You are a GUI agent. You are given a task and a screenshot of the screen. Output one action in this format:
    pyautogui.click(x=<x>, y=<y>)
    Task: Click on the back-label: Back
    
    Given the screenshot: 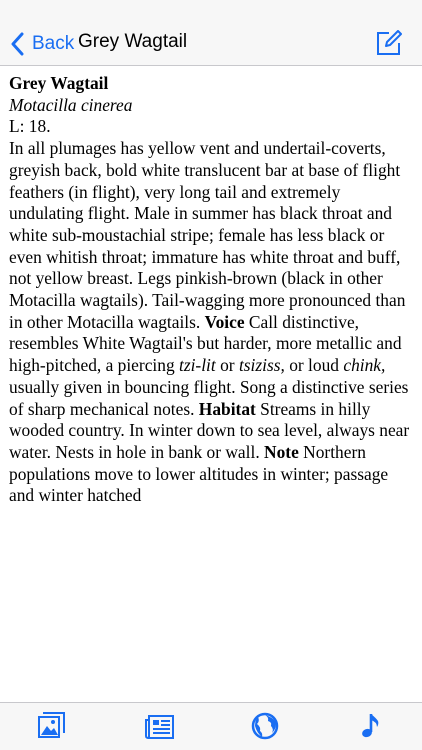 What is the action you would take?
    pyautogui.click(x=53, y=43)
    